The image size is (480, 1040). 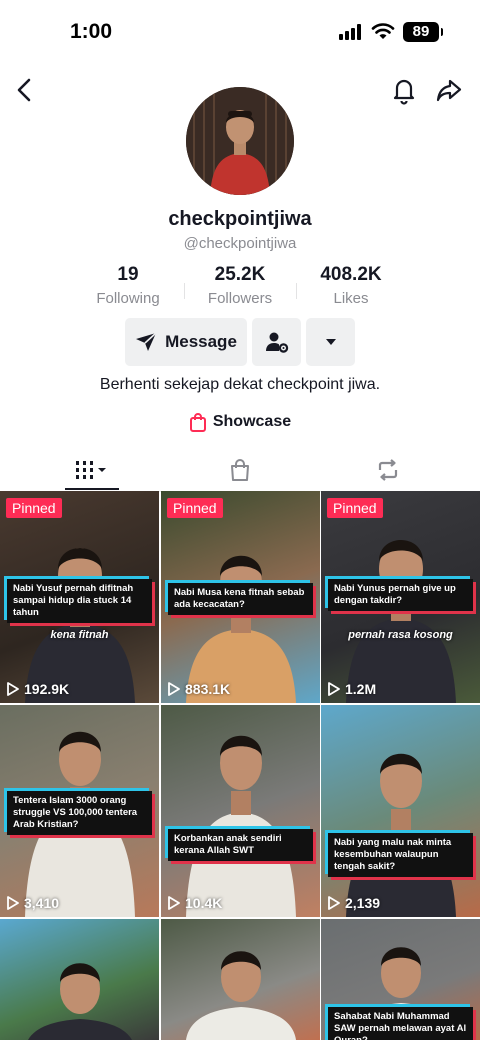 I want to click on tab-indicator, so click(x=92, y=489).